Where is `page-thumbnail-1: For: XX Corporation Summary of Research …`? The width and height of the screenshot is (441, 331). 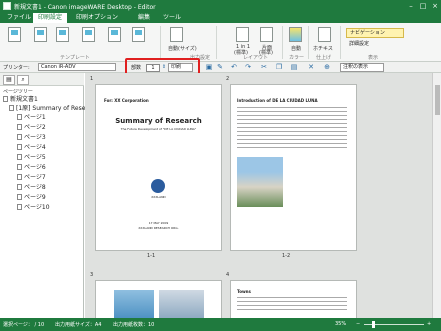 page-thumbnail-1: For: XX Corporation Summary of Research … is located at coordinates (158, 167).